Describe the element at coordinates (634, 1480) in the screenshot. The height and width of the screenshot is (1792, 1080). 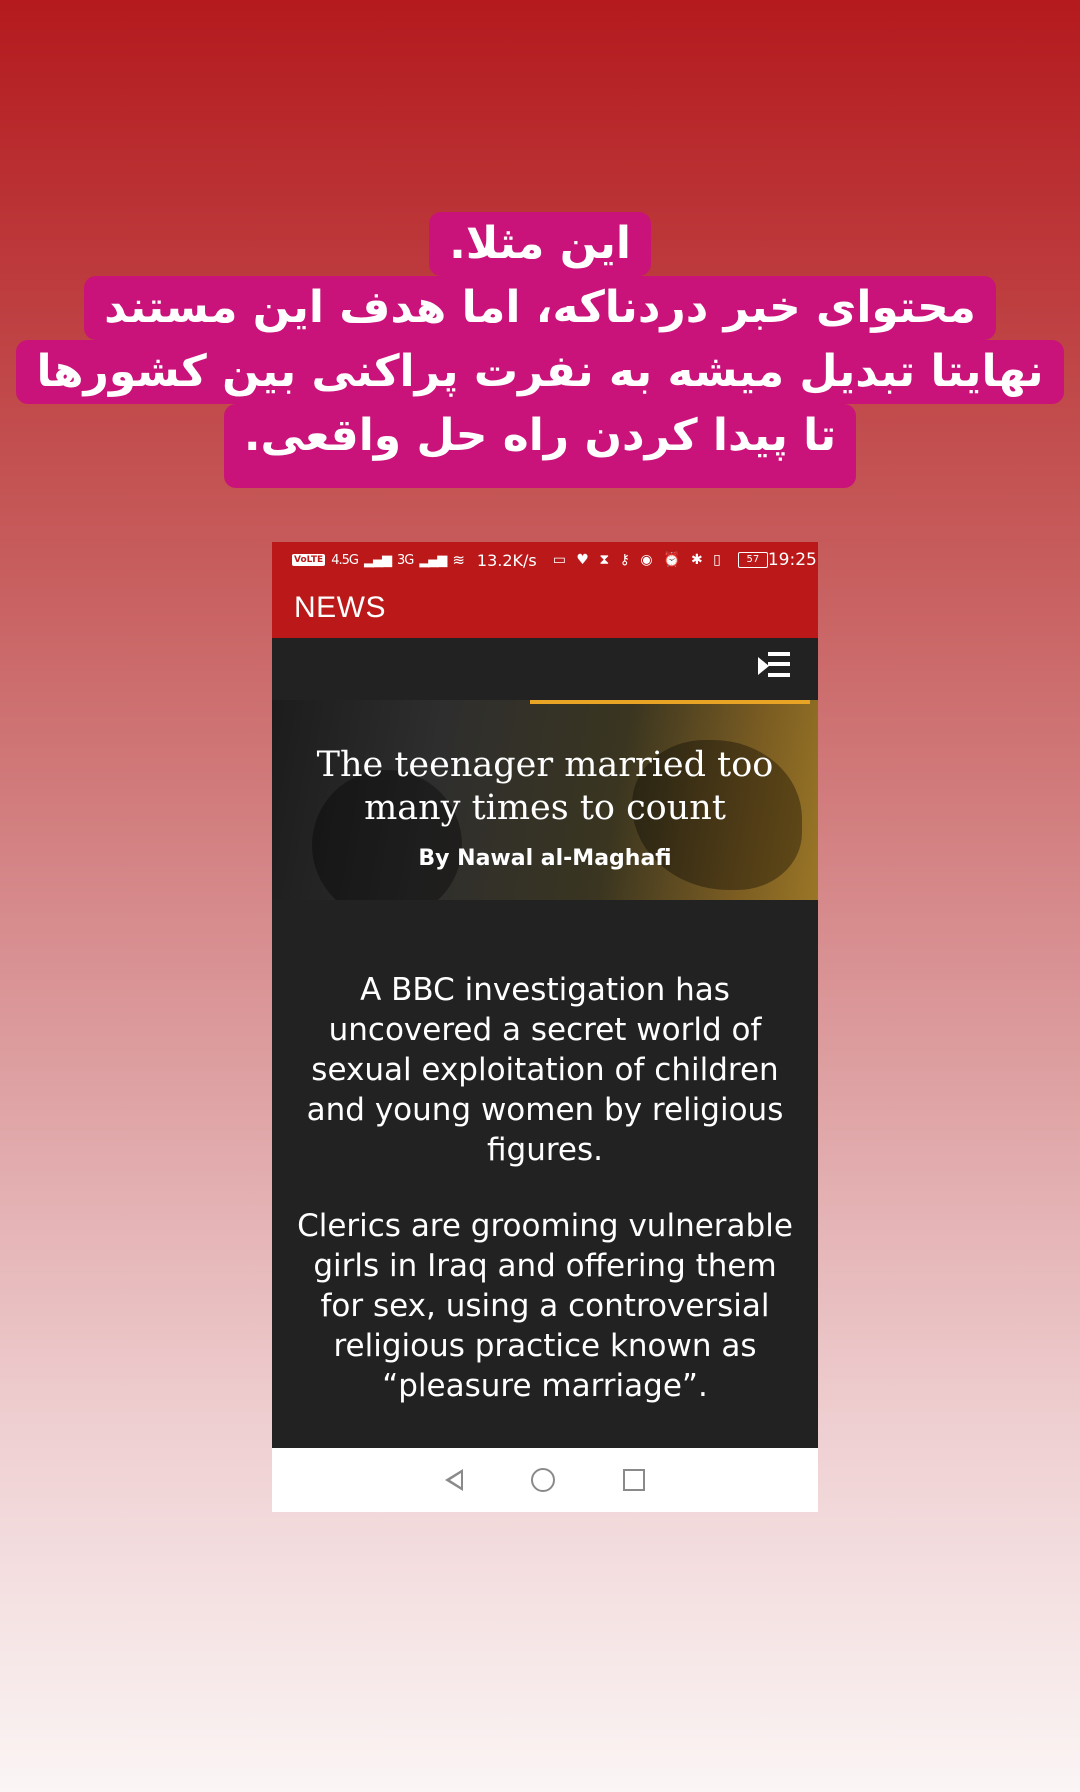
I see `recents-icon` at that location.